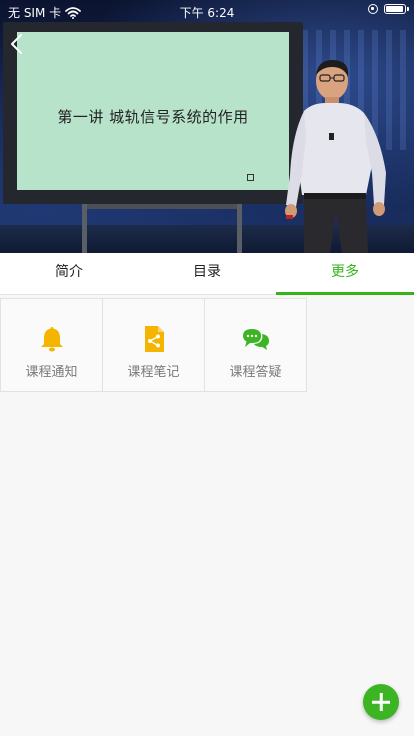 This screenshot has width=414, height=736. What do you see at coordinates (153, 372) in the screenshot?
I see `course-notes-label: 课程笔记` at bounding box center [153, 372].